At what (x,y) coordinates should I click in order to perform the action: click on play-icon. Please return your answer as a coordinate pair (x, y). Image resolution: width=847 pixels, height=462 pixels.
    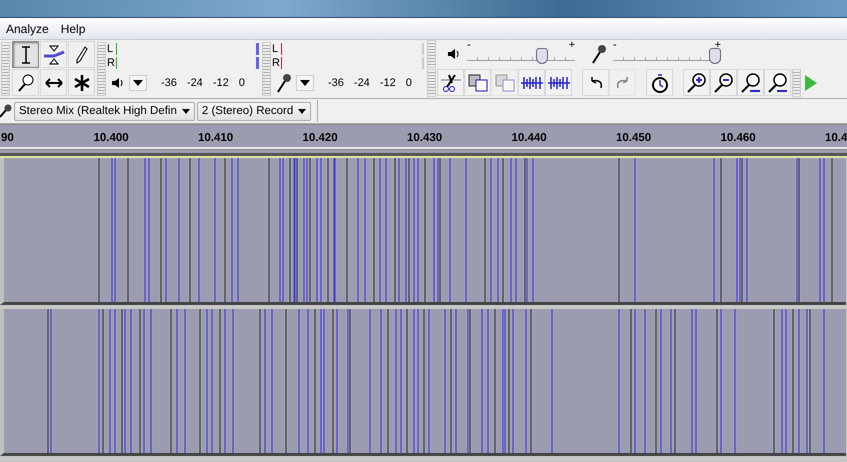
    Looking at the image, I should click on (811, 82).